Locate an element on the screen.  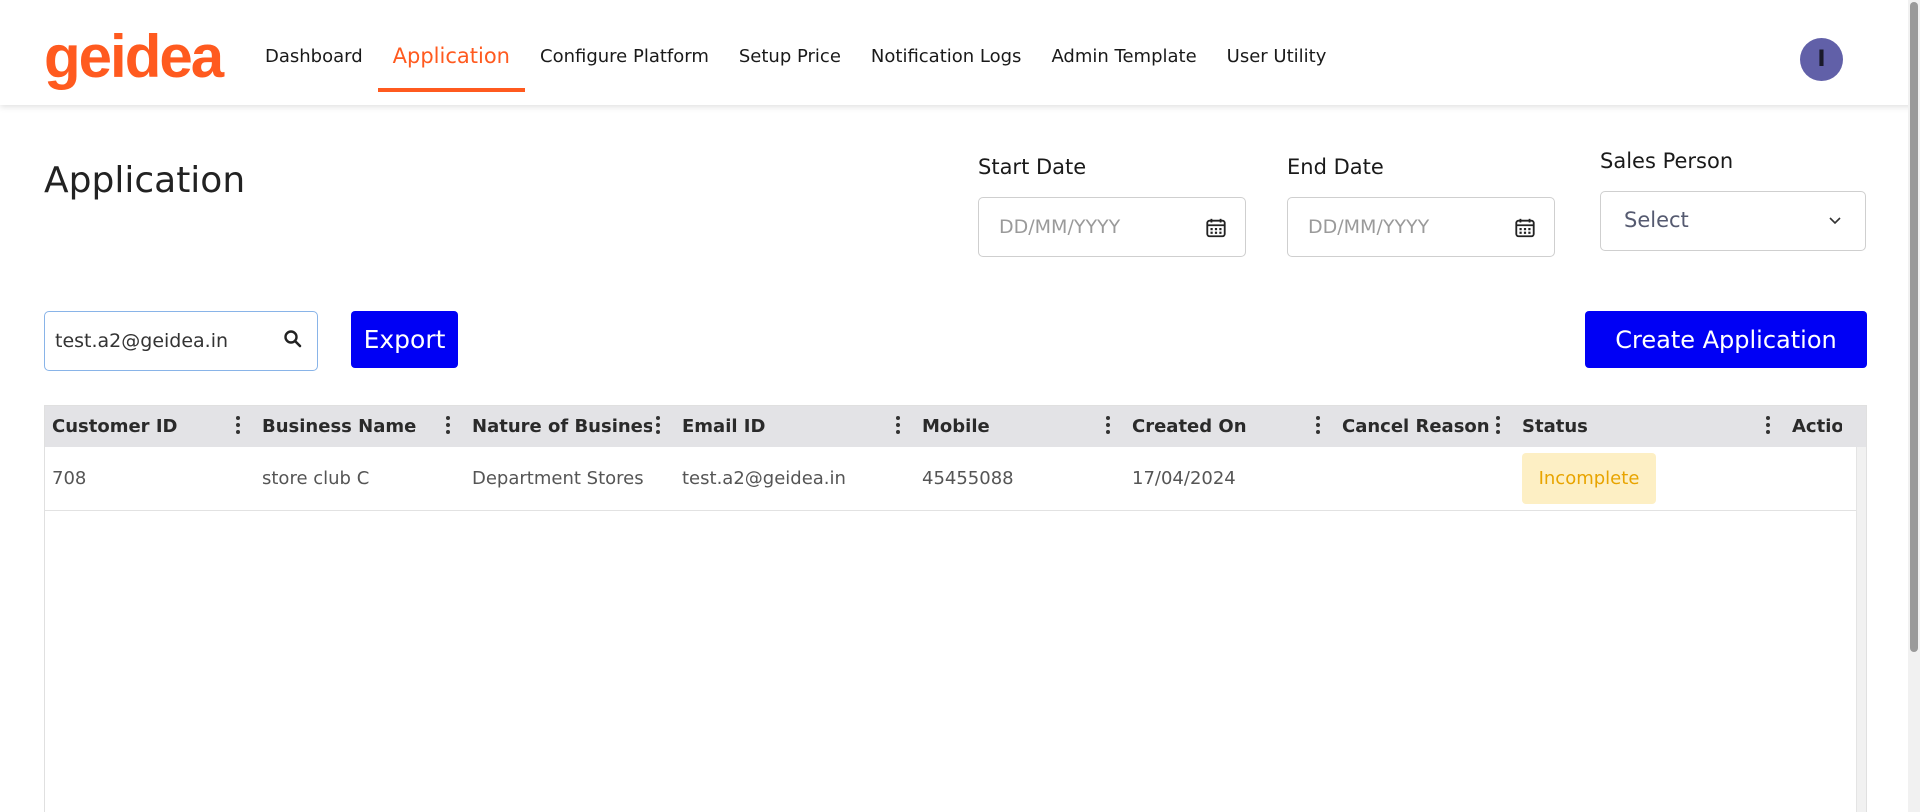
export-button: Export is located at coordinates (404, 339).